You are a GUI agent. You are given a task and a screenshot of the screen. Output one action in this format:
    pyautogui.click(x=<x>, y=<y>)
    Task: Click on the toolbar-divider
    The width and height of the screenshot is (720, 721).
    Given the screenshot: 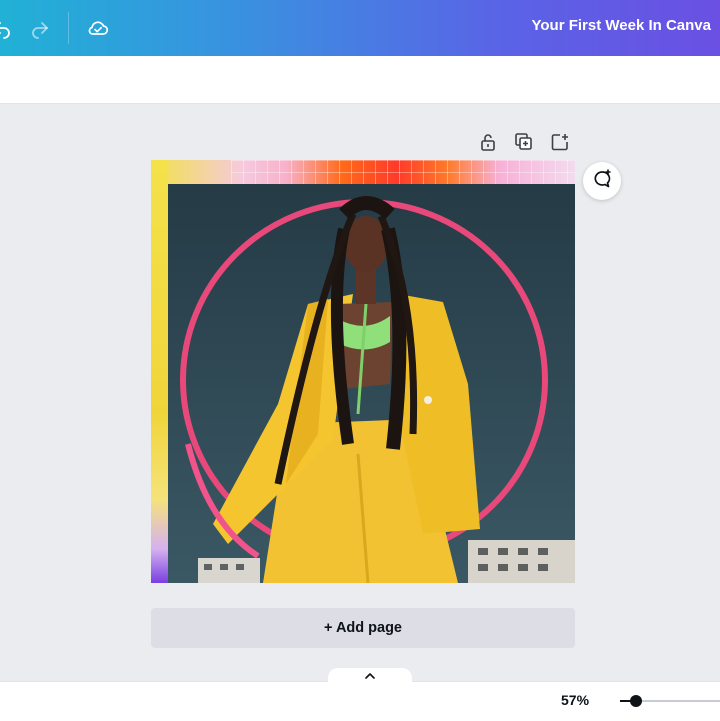 What is the action you would take?
    pyautogui.click(x=68, y=28)
    